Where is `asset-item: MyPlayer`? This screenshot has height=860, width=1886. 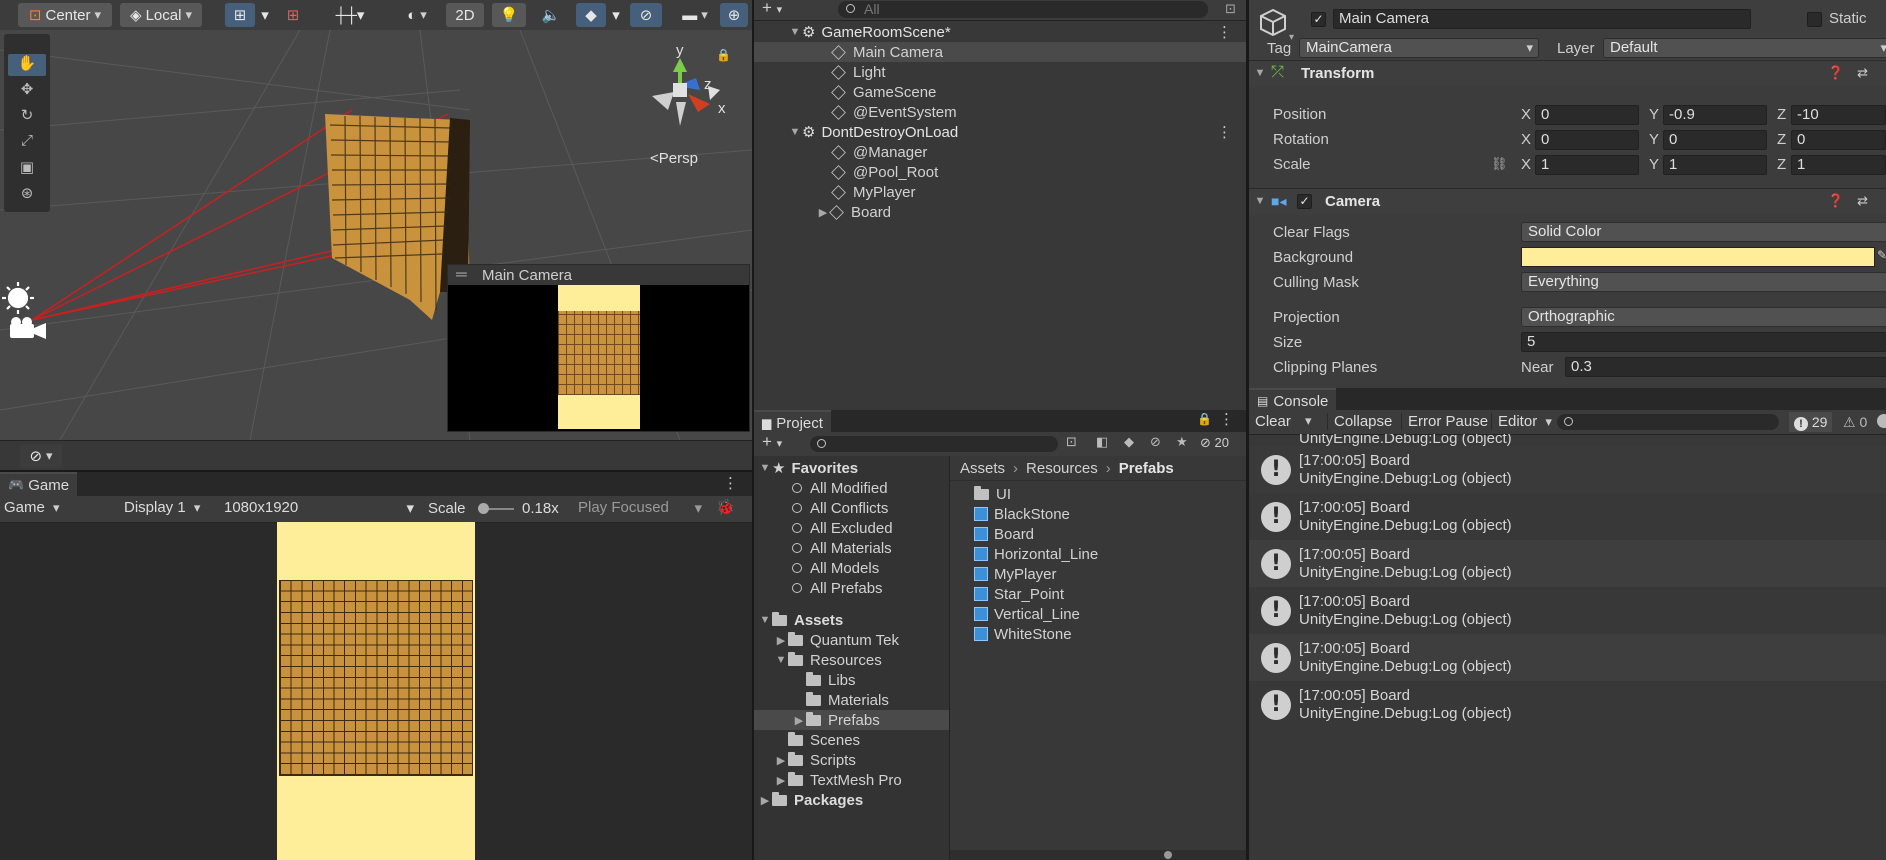 asset-item: MyPlayer is located at coordinates (1098, 574).